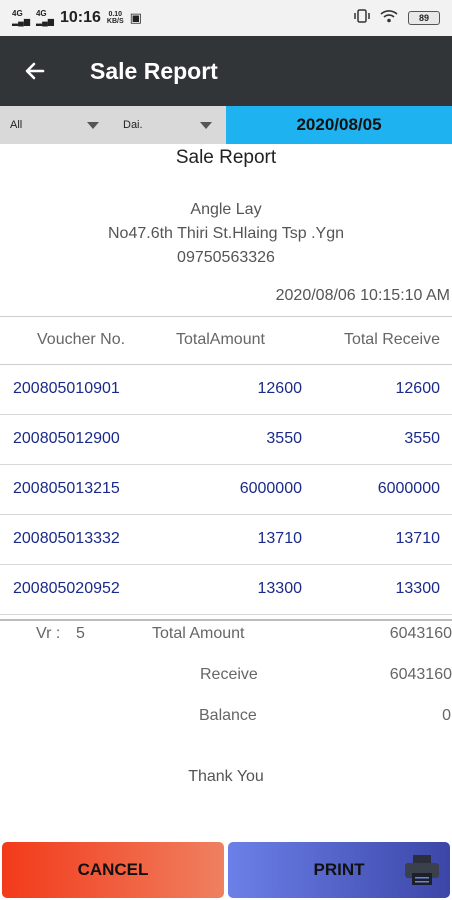  What do you see at coordinates (280, 388) in the screenshot?
I see `total-amount: 12600` at bounding box center [280, 388].